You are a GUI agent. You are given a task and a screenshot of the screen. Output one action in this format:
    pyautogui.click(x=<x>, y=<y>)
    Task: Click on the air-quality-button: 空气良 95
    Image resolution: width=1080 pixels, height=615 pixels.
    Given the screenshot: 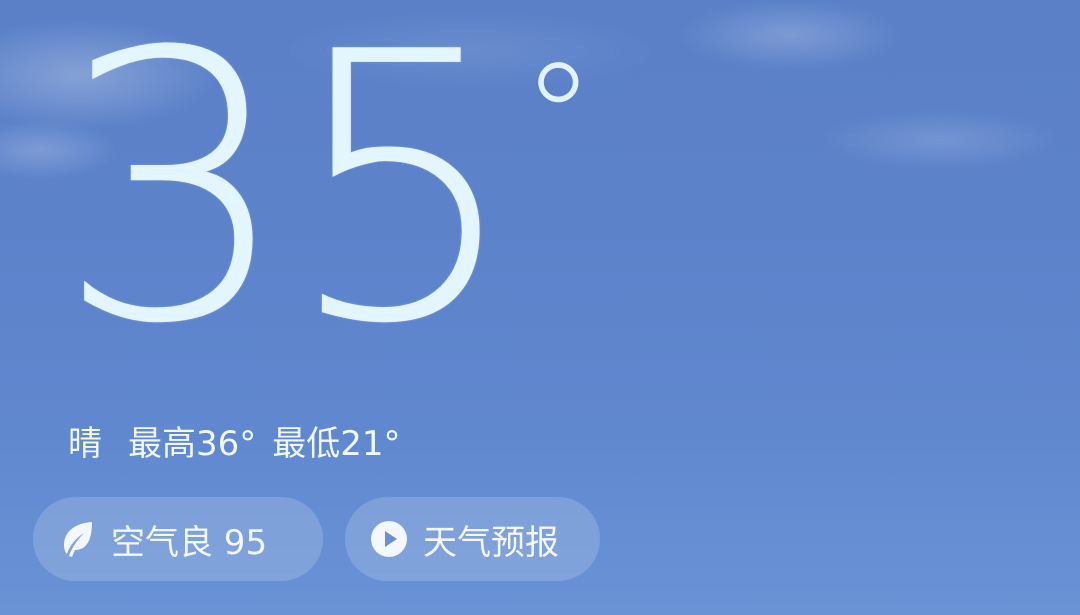 What is the action you would take?
    pyautogui.click(x=178, y=539)
    